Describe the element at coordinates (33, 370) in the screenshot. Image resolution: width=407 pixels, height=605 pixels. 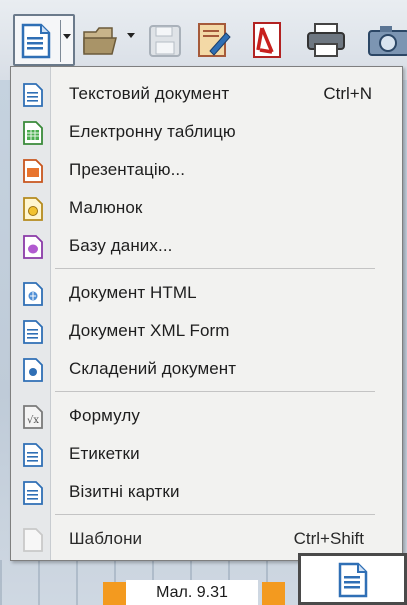
I see `master-document-icon` at that location.